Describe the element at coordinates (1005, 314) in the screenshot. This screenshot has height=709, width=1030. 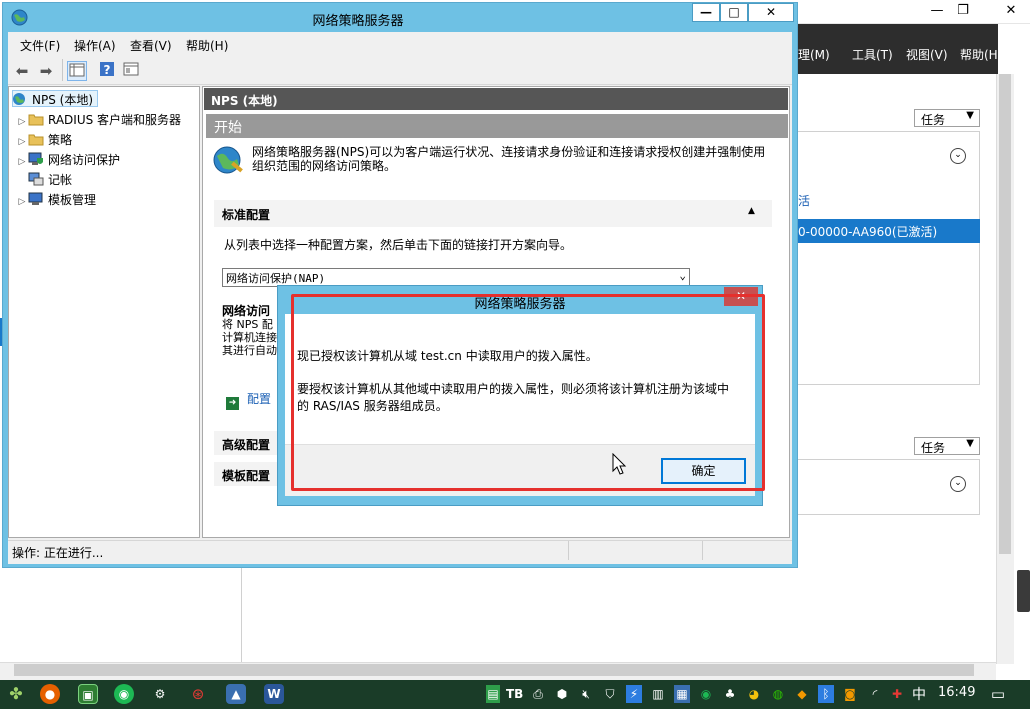
I see `vertical-scroll-thumb` at that location.